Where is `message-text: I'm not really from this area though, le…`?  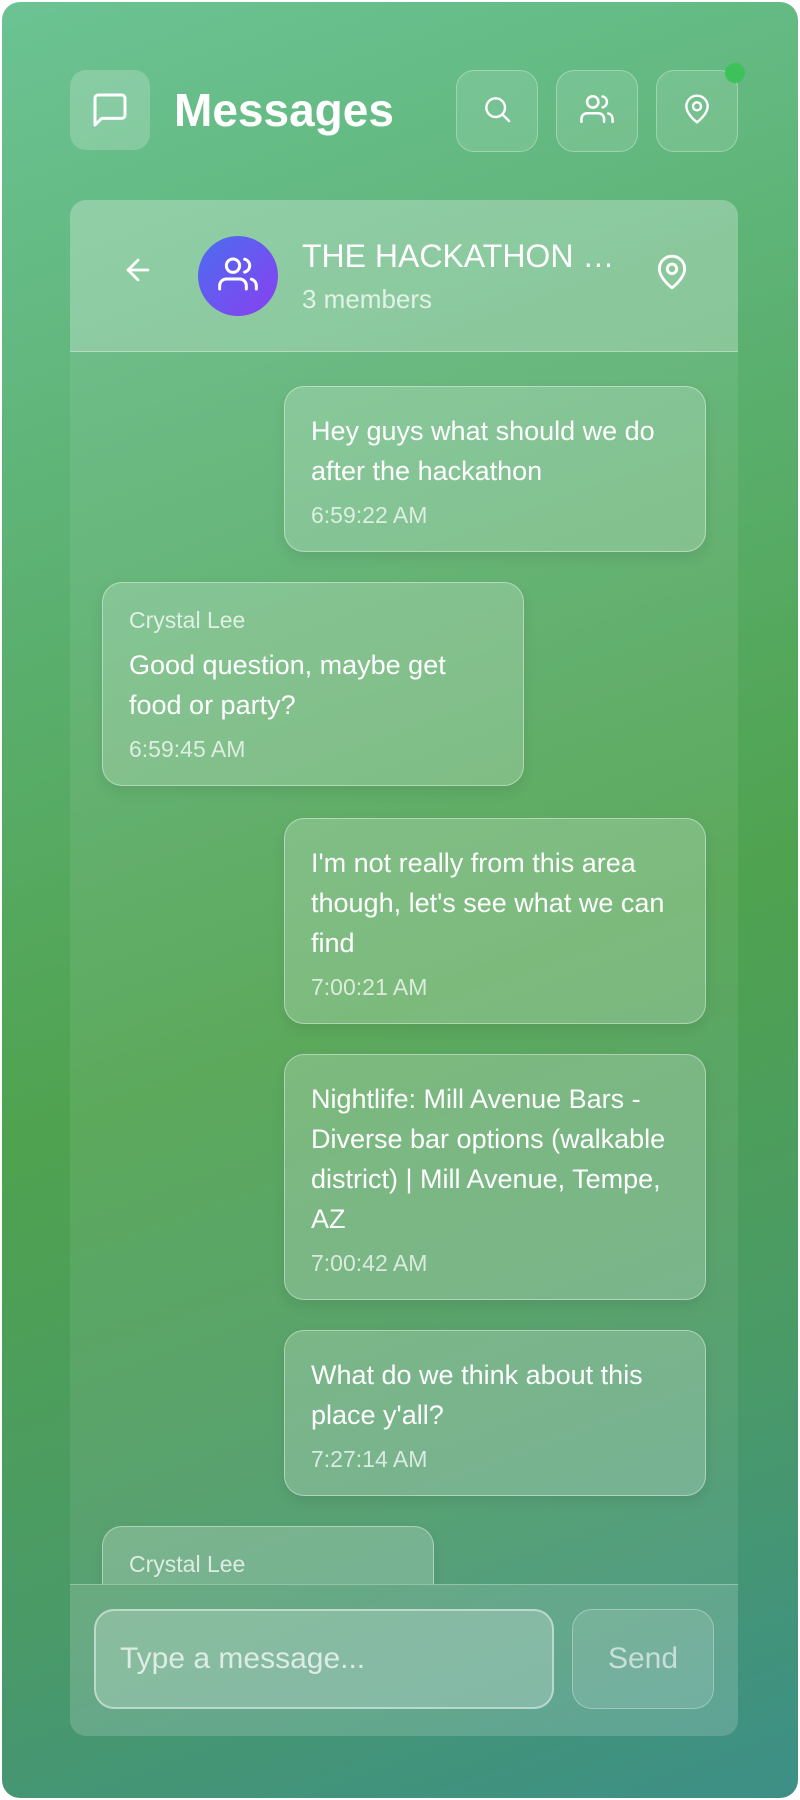
message-text: I'm not really from this area though, le… is located at coordinates (488, 903).